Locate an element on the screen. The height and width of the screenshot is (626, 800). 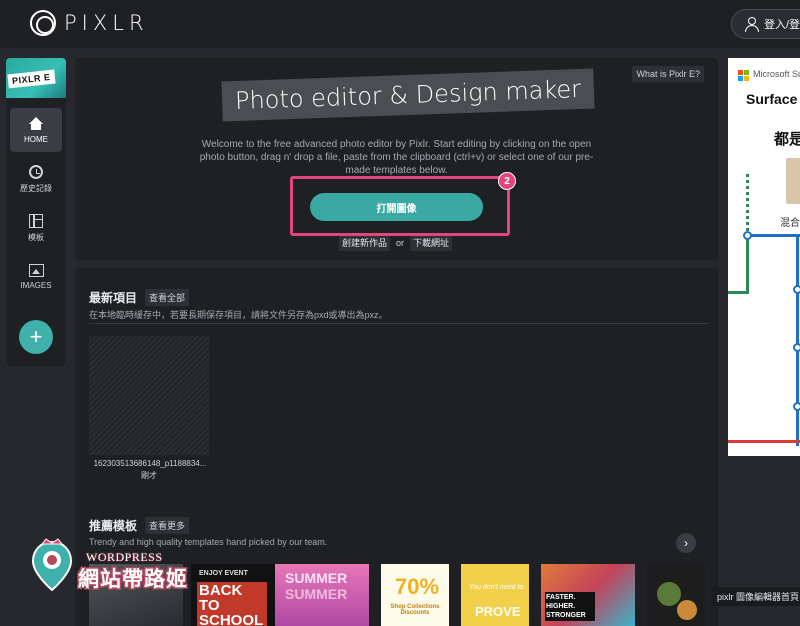
map-line-red is located at coordinates (764, 441).